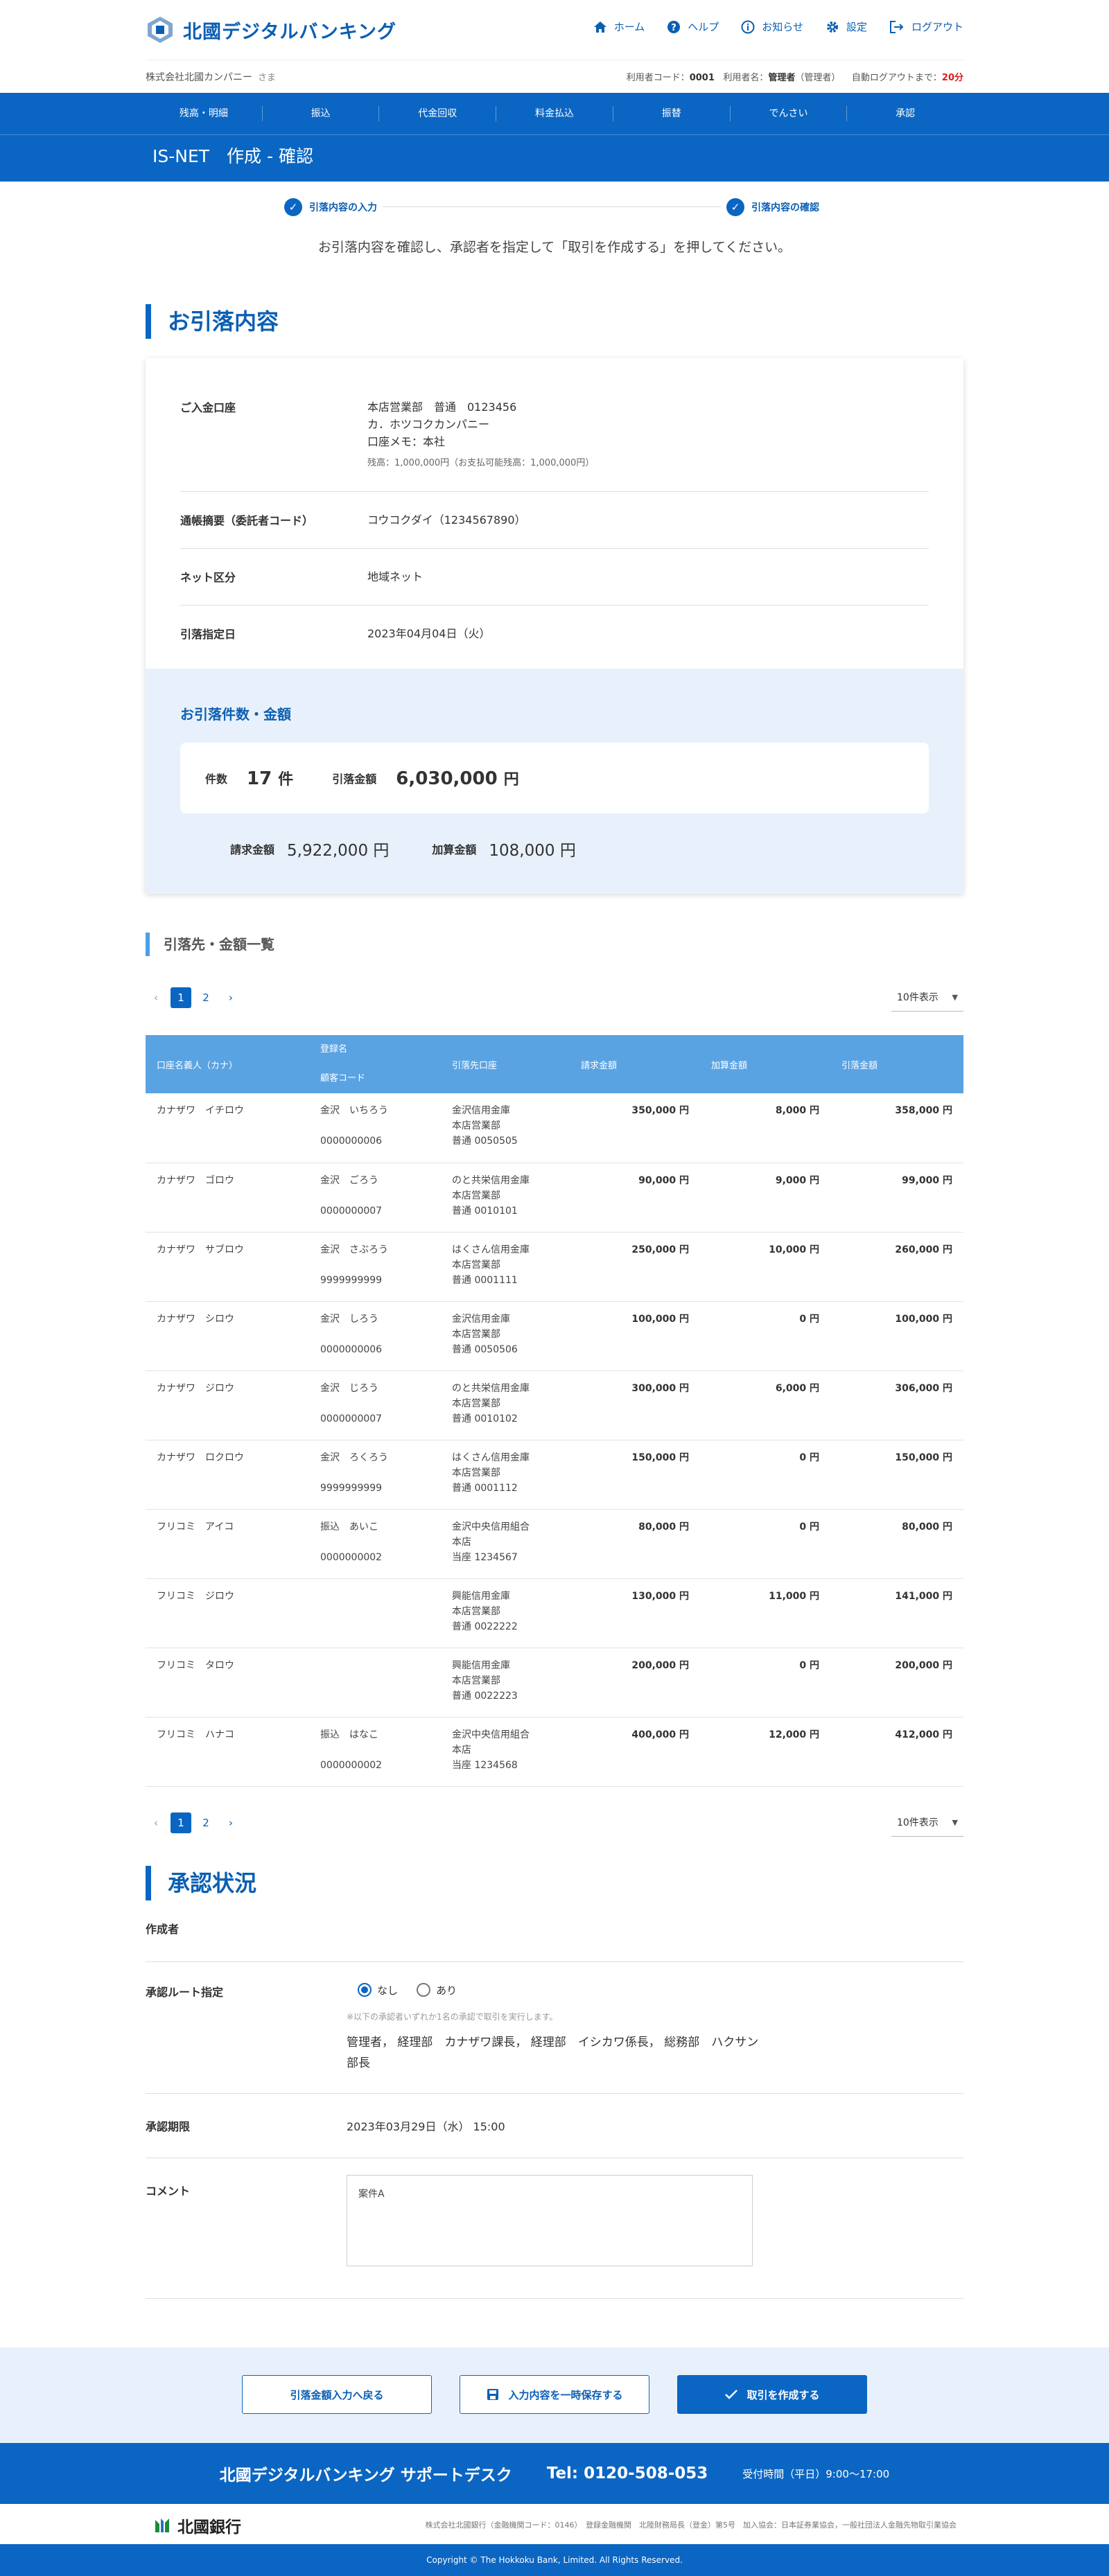 The width and height of the screenshot is (1109, 2576). Describe the element at coordinates (619, 26) in the screenshot. I see `nav-home: ホーム` at that location.